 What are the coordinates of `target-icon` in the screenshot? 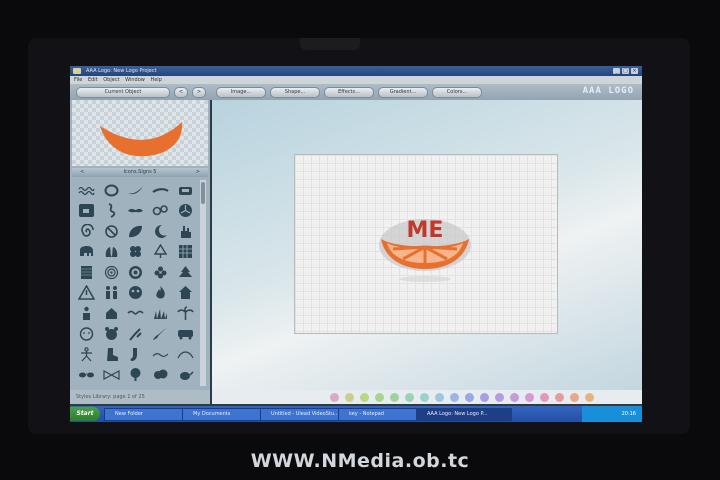 It's located at (135, 272).